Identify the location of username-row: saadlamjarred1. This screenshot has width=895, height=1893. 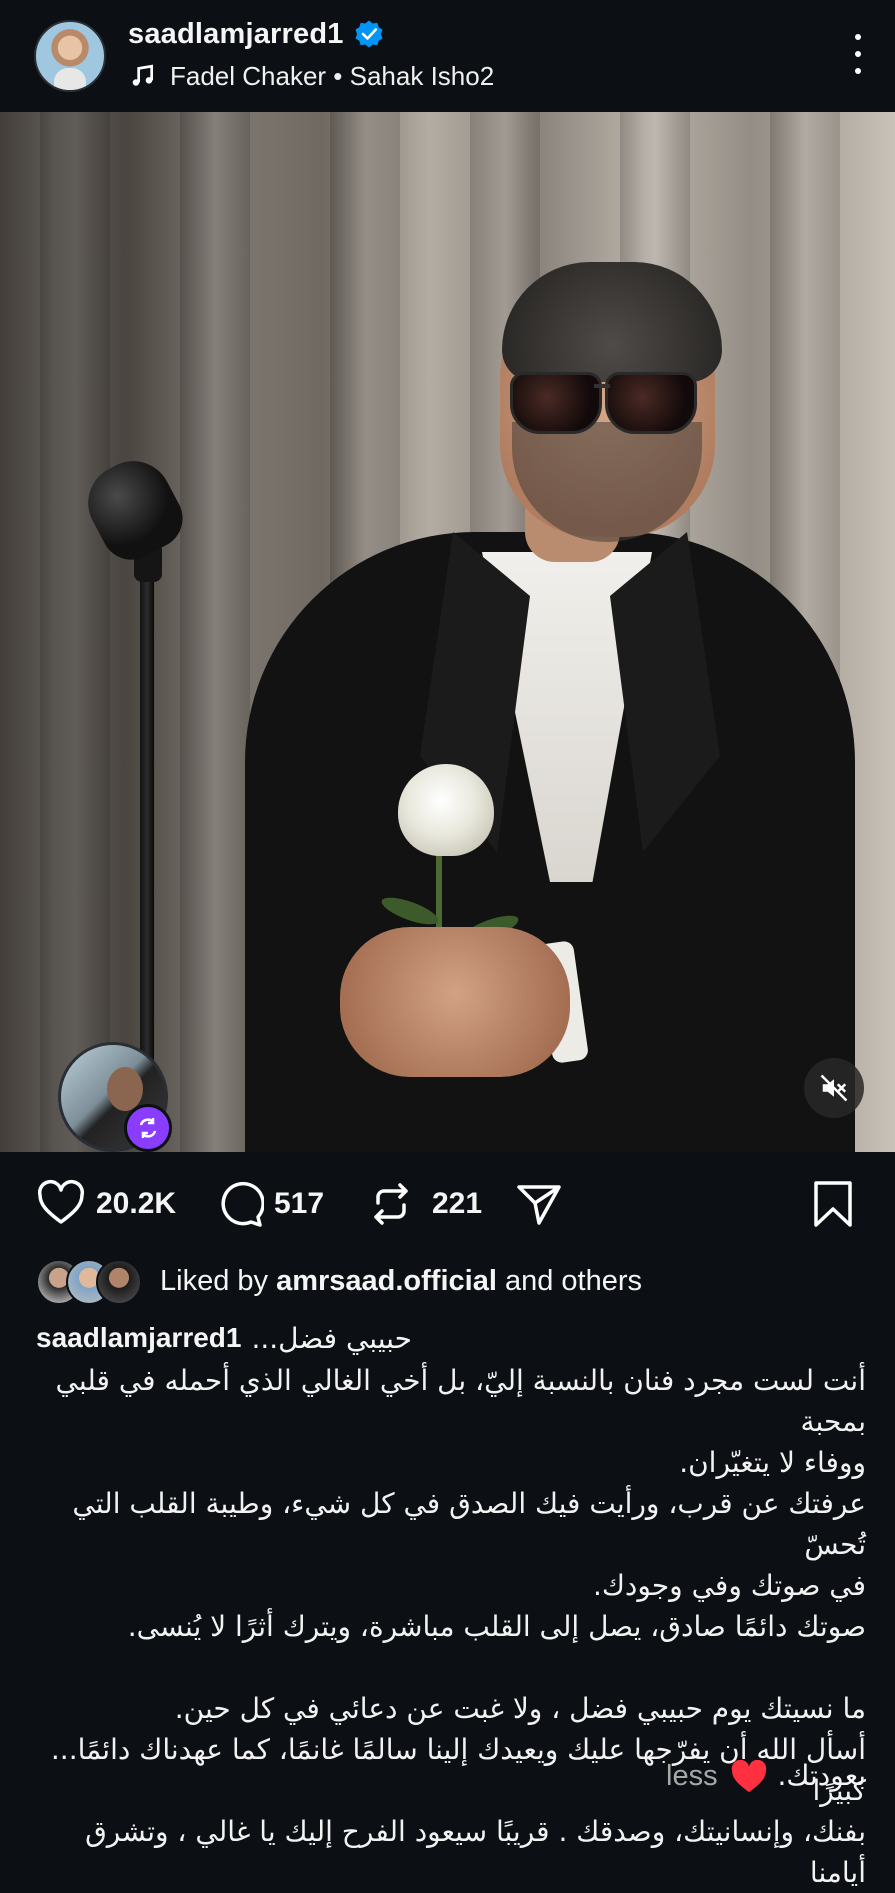
(256, 34).